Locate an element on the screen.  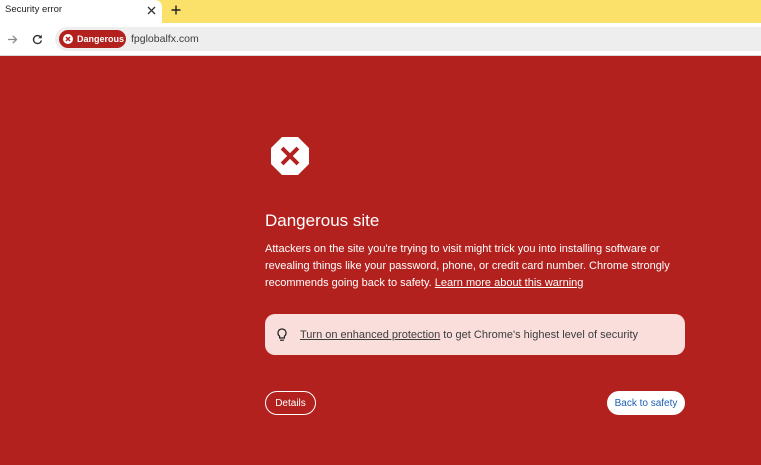
reload-icon is located at coordinates (37, 39).